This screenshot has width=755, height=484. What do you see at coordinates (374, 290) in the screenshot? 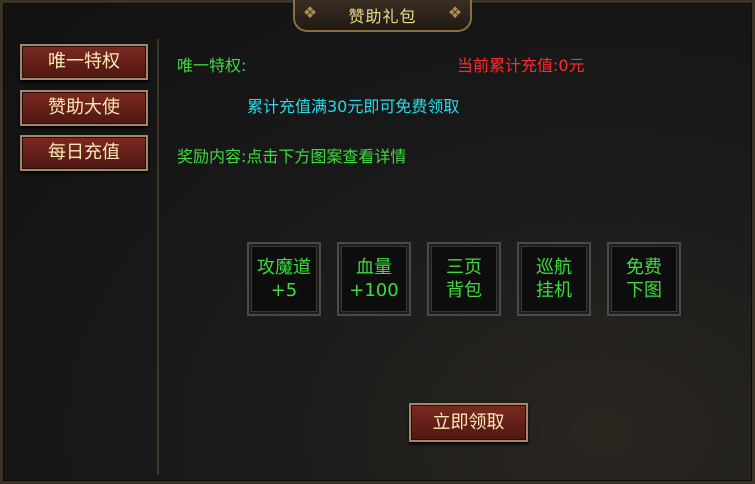
I see `reward-value: +100` at bounding box center [374, 290].